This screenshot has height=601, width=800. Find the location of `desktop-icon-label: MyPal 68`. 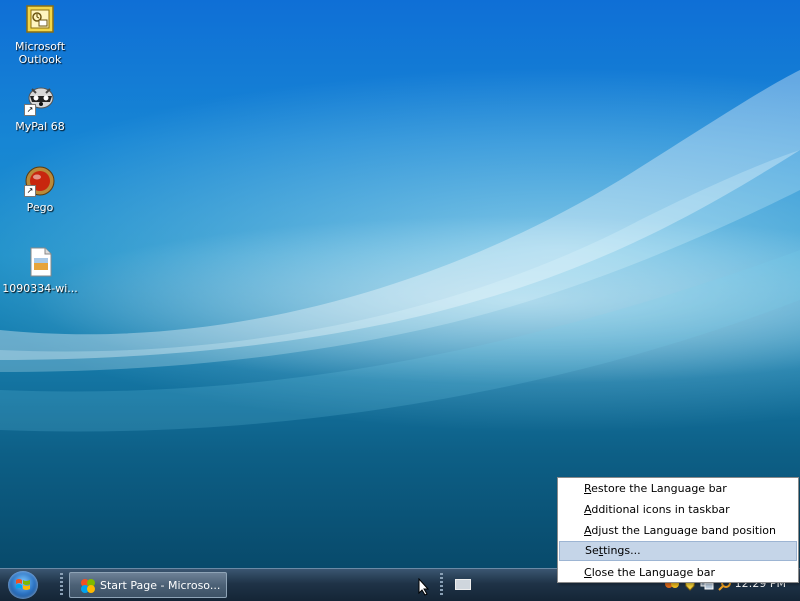

desktop-icon-label: MyPal 68 is located at coordinates (40, 126).